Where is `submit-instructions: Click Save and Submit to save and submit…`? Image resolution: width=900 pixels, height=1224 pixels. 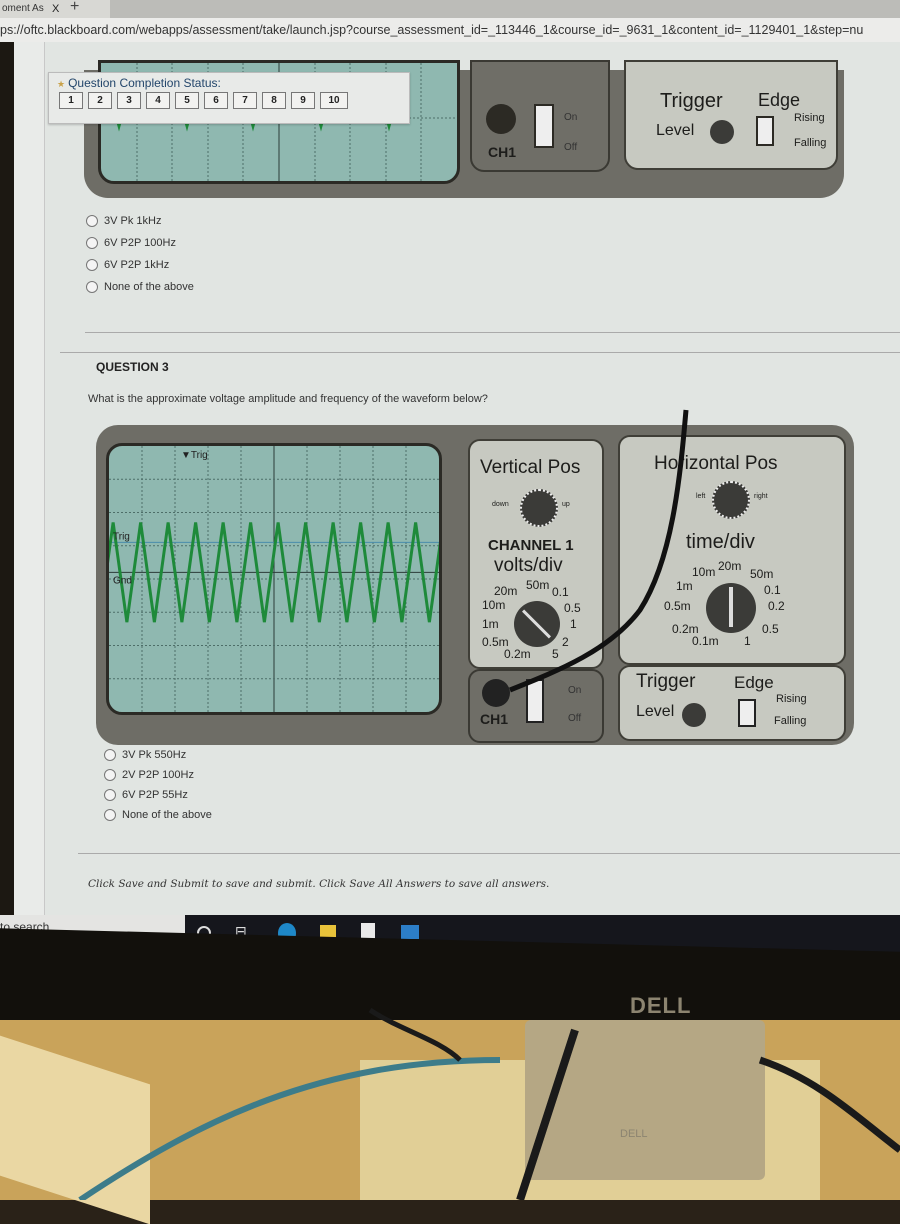 submit-instructions: Click Save and Submit to save and submit… is located at coordinates (319, 884).